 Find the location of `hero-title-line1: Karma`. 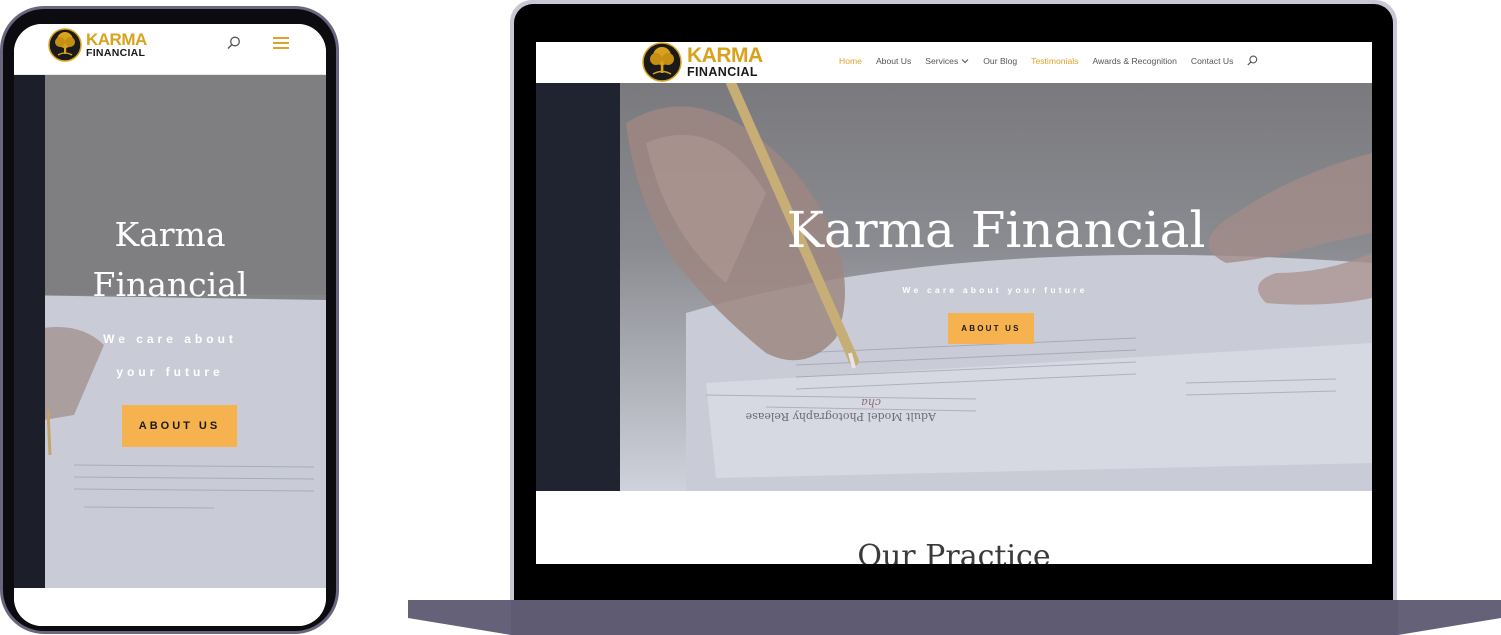

hero-title-line1: Karma is located at coordinates (170, 234).